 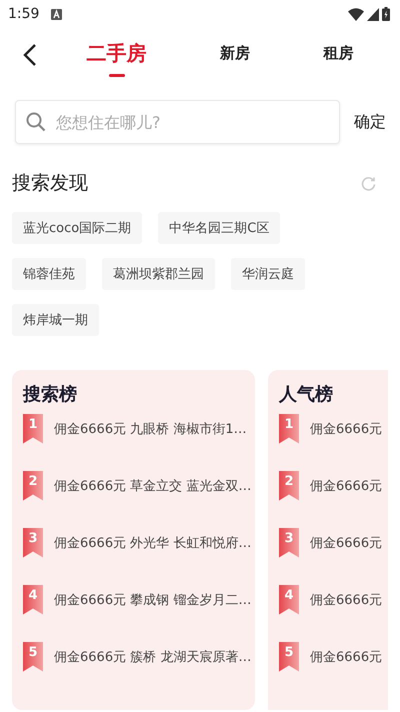 I want to click on search-tag: 锦蓉佳苑, so click(x=49, y=274).